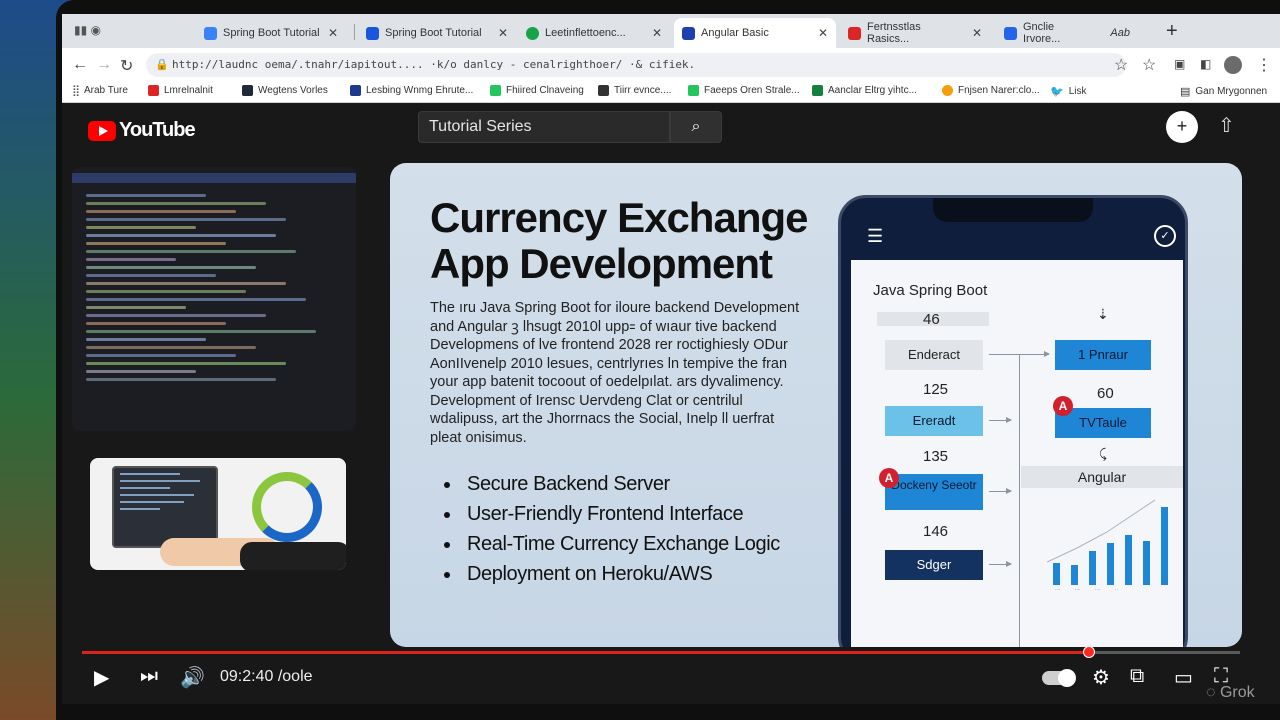  Describe the element at coordinates (437, 33) in the screenshot. I see `tab-spring-boot-2: Spring Boot Tutorial ✕` at that location.